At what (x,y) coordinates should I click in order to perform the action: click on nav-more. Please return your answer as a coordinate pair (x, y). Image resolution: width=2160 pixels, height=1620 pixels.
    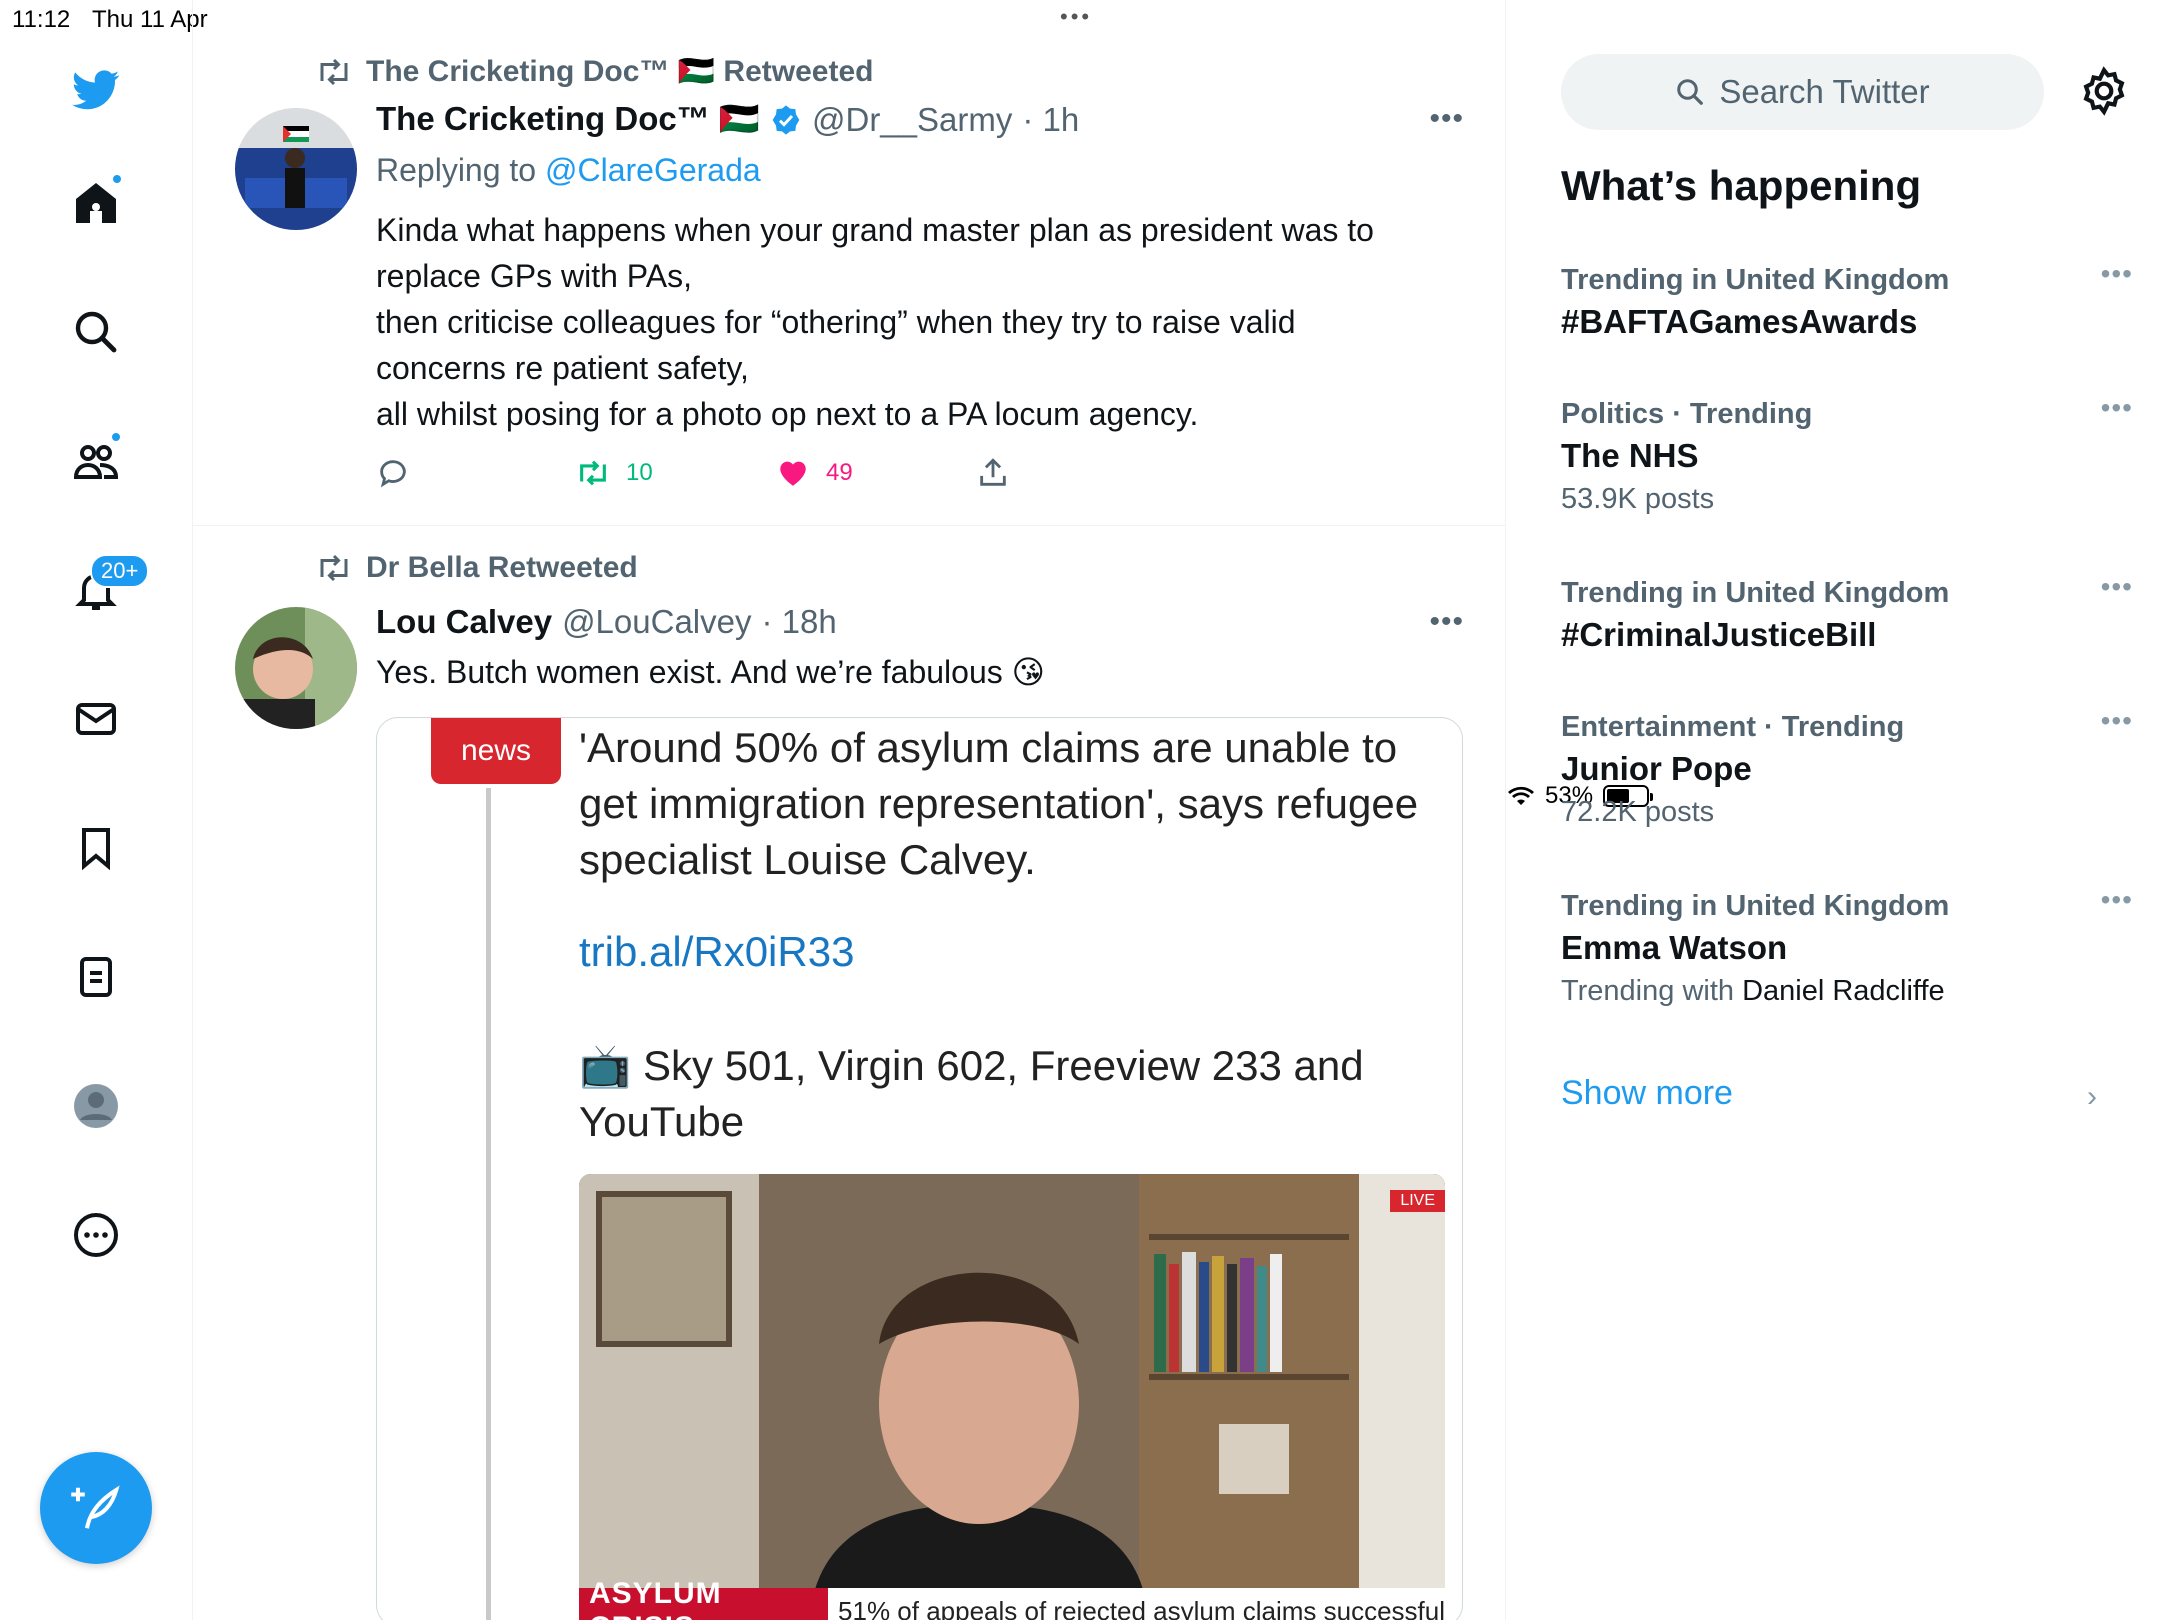
    Looking at the image, I should click on (96, 1235).